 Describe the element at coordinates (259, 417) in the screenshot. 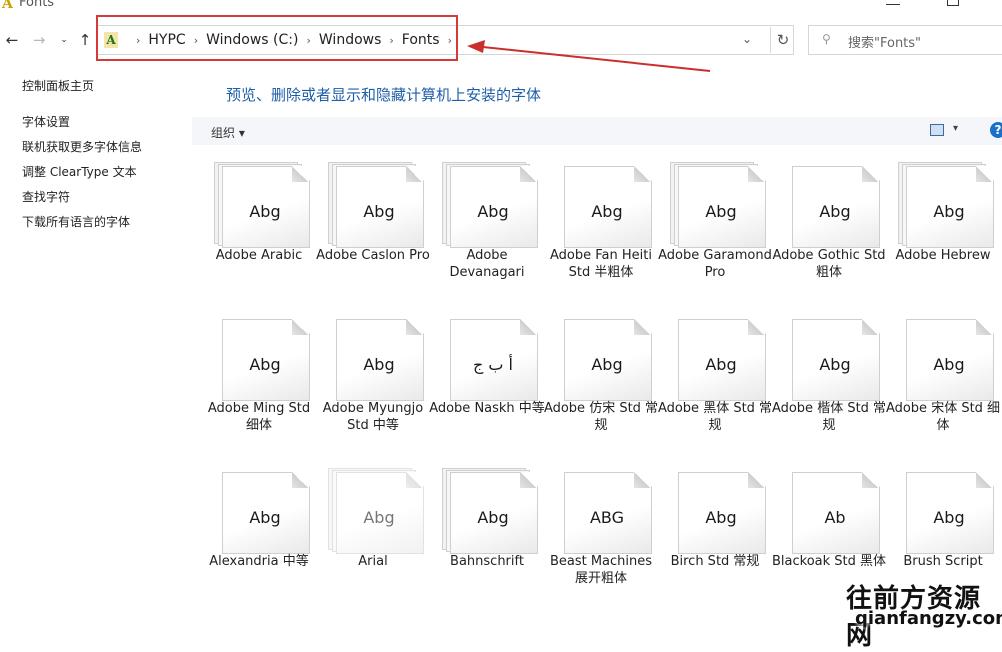

I see `font-name-label: Adobe Ming Std 细体` at that location.